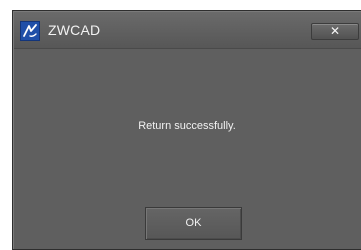 The image size is (361, 250). What do you see at coordinates (193, 223) in the screenshot?
I see `ok-button: OK` at bounding box center [193, 223].